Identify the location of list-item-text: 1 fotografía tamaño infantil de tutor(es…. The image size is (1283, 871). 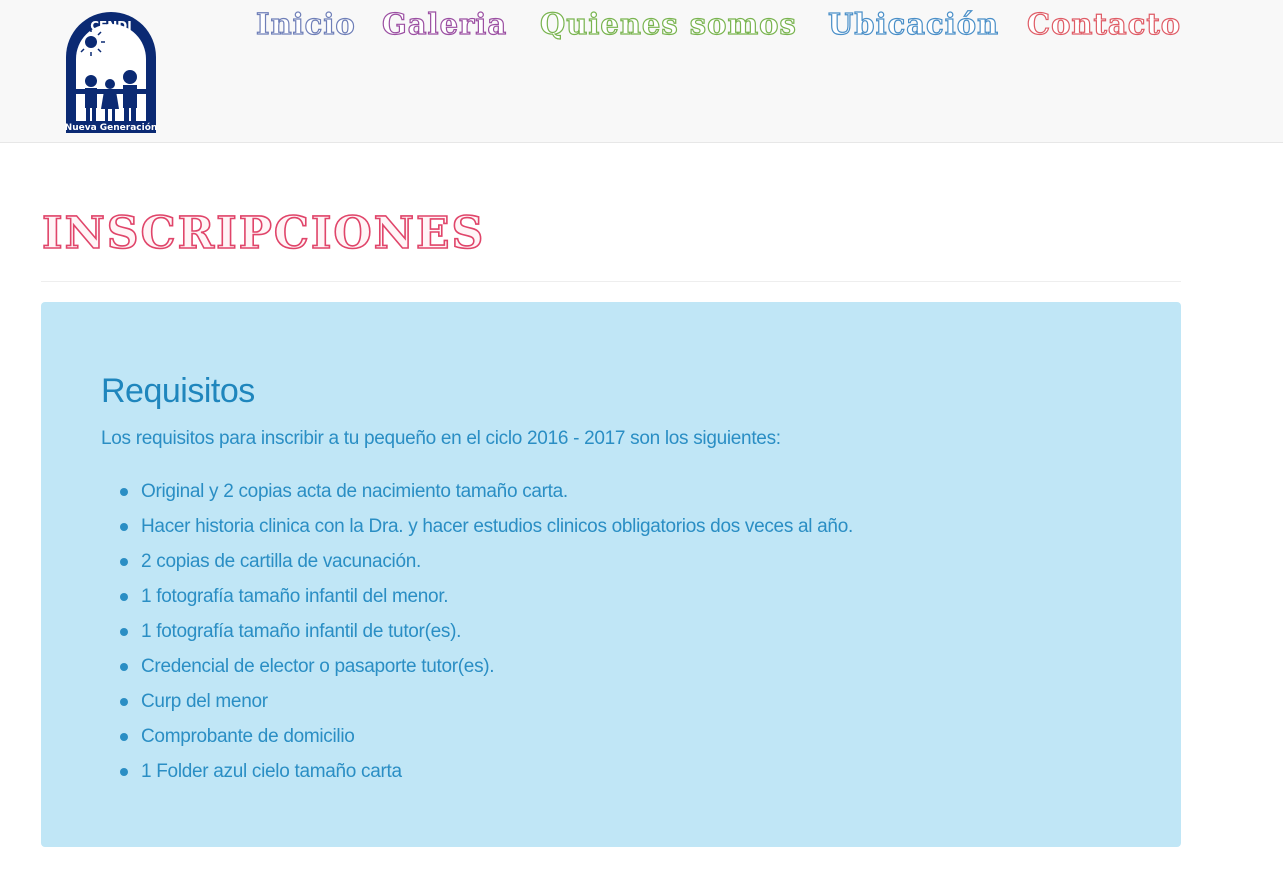
(301, 631).